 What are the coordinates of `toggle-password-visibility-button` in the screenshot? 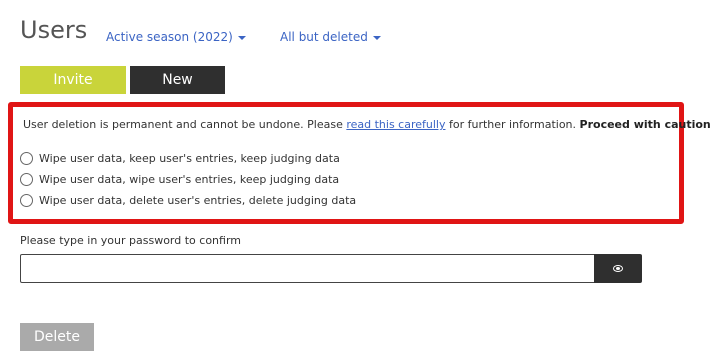 It's located at (618, 268).